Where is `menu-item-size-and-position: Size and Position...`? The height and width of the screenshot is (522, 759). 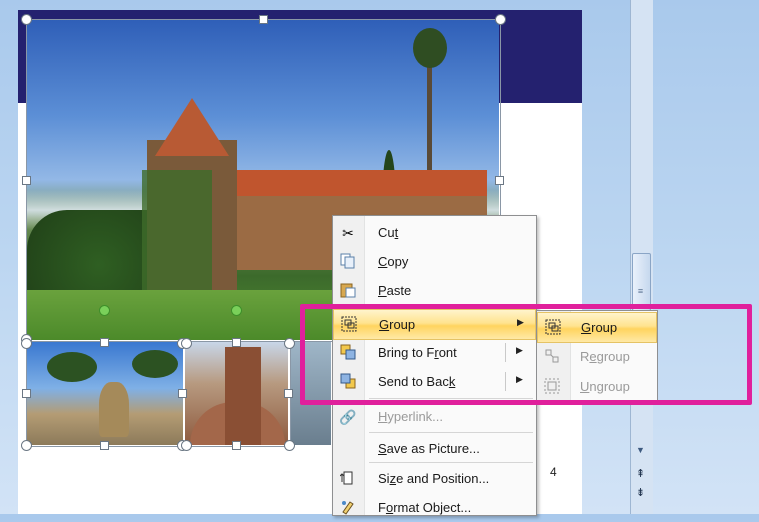 menu-item-size-and-position: Size and Position... is located at coordinates (434, 478).